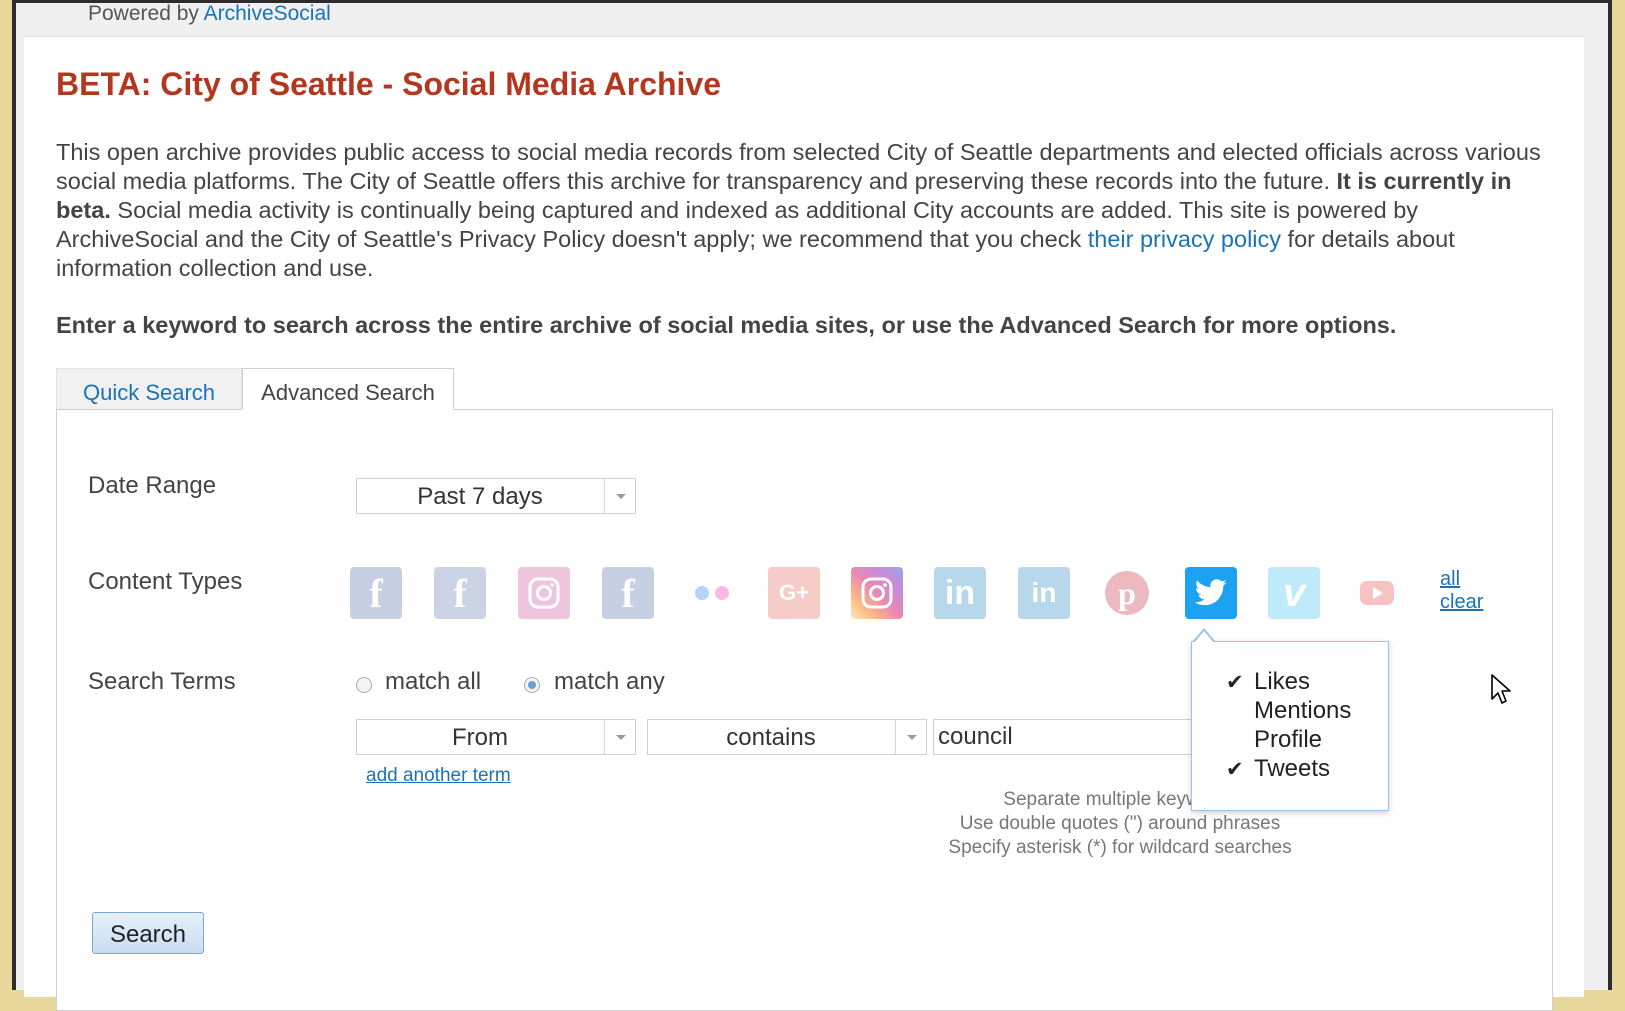 Image resolution: width=1625 pixels, height=1011 pixels. What do you see at coordinates (1120, 823) in the screenshot?
I see `hint-line: Use double quotes (") around phrases` at bounding box center [1120, 823].